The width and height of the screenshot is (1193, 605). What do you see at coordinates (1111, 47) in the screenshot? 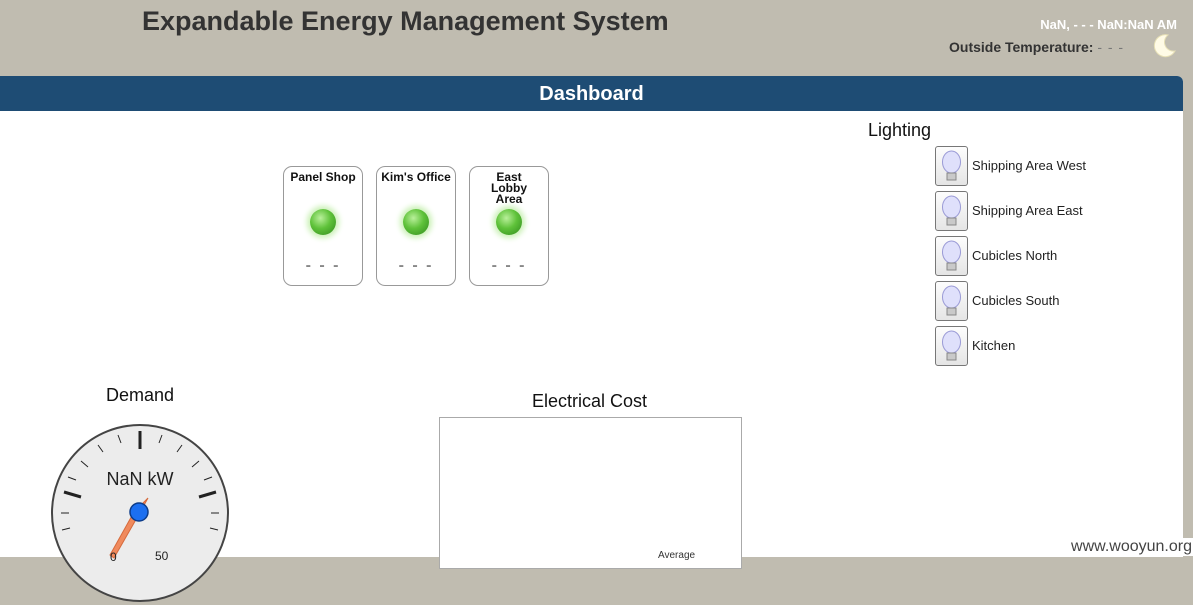
I see `outside-temperature-value: - - -` at bounding box center [1111, 47].